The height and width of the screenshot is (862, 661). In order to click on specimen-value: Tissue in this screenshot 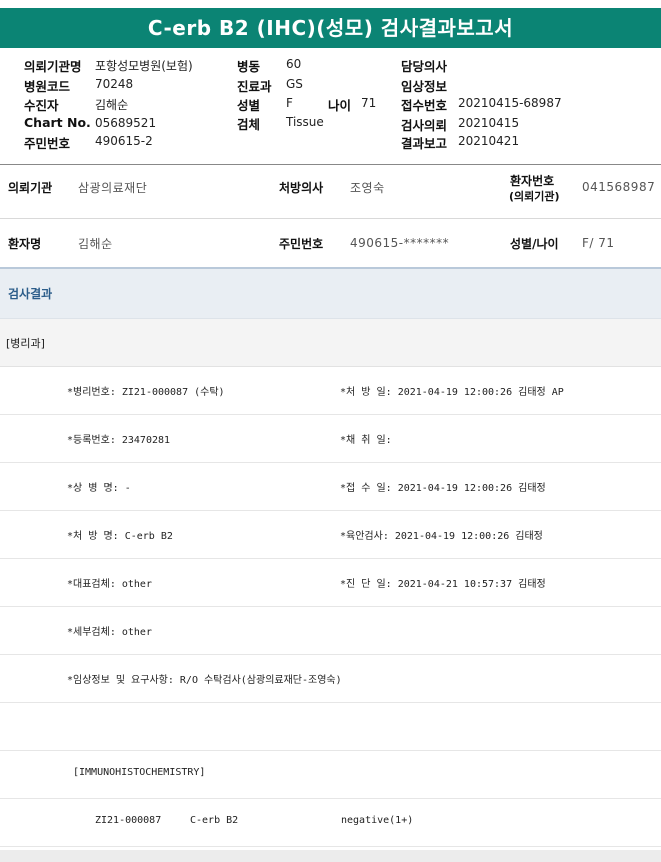, I will do `click(305, 122)`.